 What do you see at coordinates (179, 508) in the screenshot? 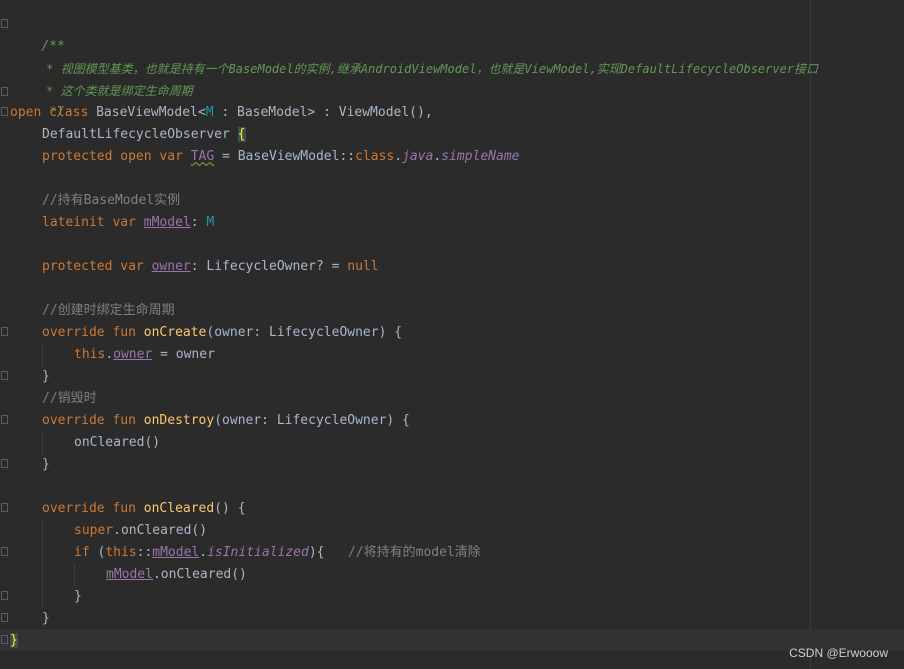
I see `function-name: onCleared` at bounding box center [179, 508].